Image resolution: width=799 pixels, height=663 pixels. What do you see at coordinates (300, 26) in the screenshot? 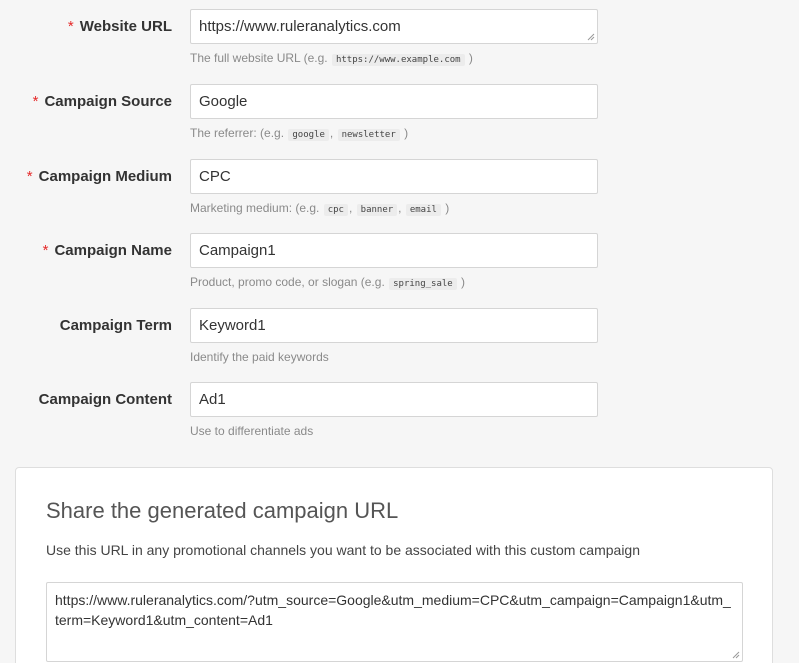
I see `website-url-value: https://www.ruleranalytics.com` at bounding box center [300, 26].